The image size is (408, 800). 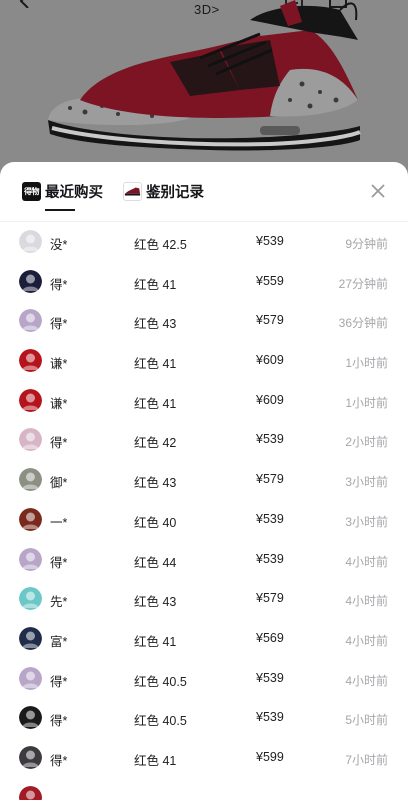 What do you see at coordinates (204, 75) in the screenshot?
I see `sneaker-product-image` at bounding box center [204, 75].